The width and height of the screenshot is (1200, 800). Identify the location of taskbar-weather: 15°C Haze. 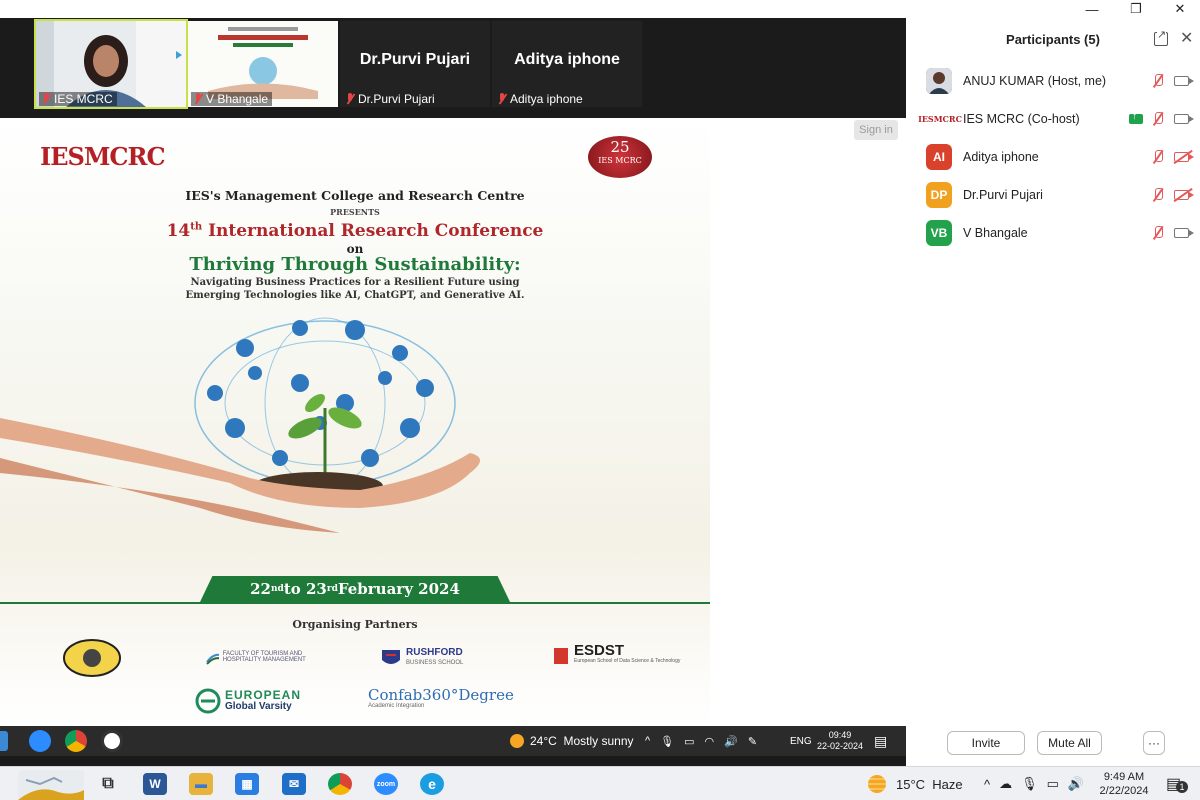
(915, 783).